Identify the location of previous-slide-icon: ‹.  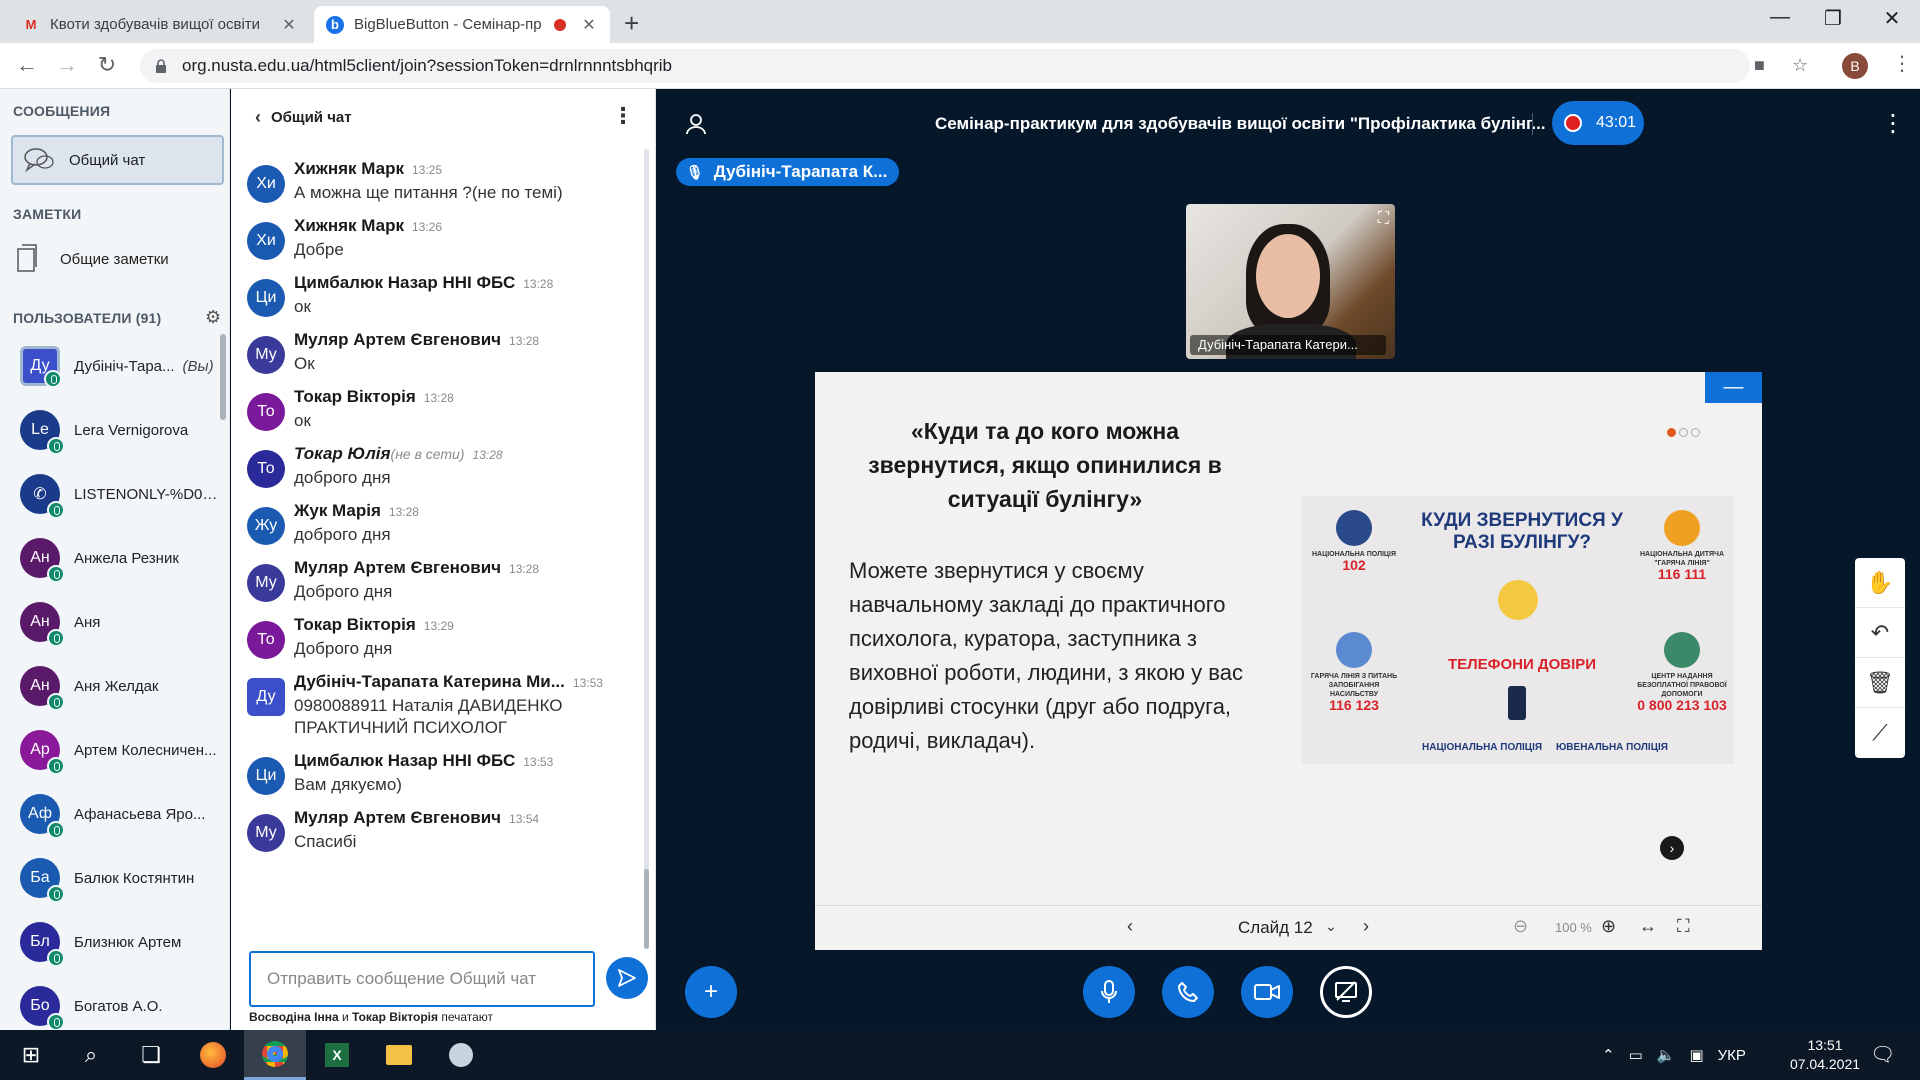
(1130, 926).